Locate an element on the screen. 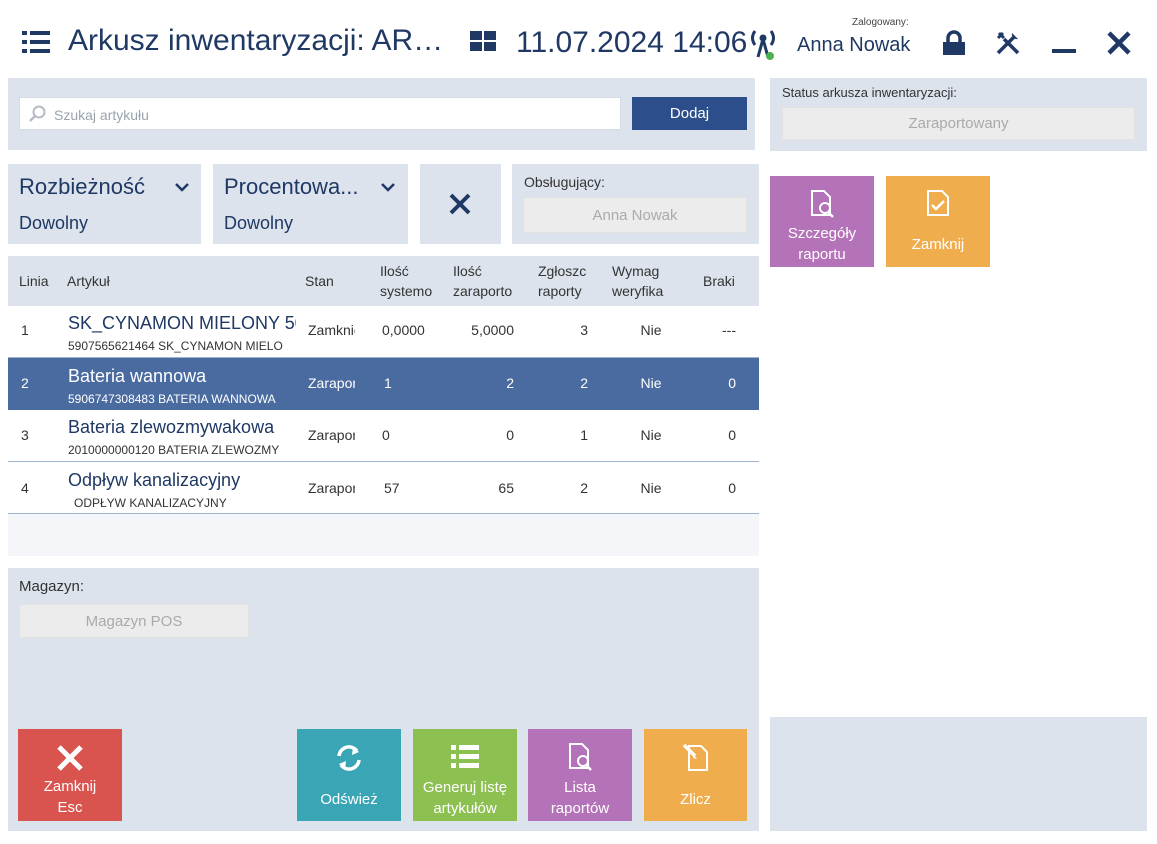 Image resolution: width=1157 pixels, height=844 pixels. filter-discrepancy-title: Rozbieżność is located at coordinates (82, 186).